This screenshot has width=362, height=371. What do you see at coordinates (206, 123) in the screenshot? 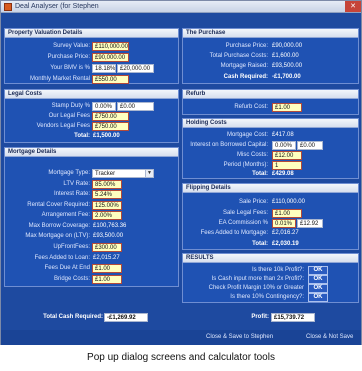
I see `panel-title: Holding Costs` at bounding box center [206, 123].